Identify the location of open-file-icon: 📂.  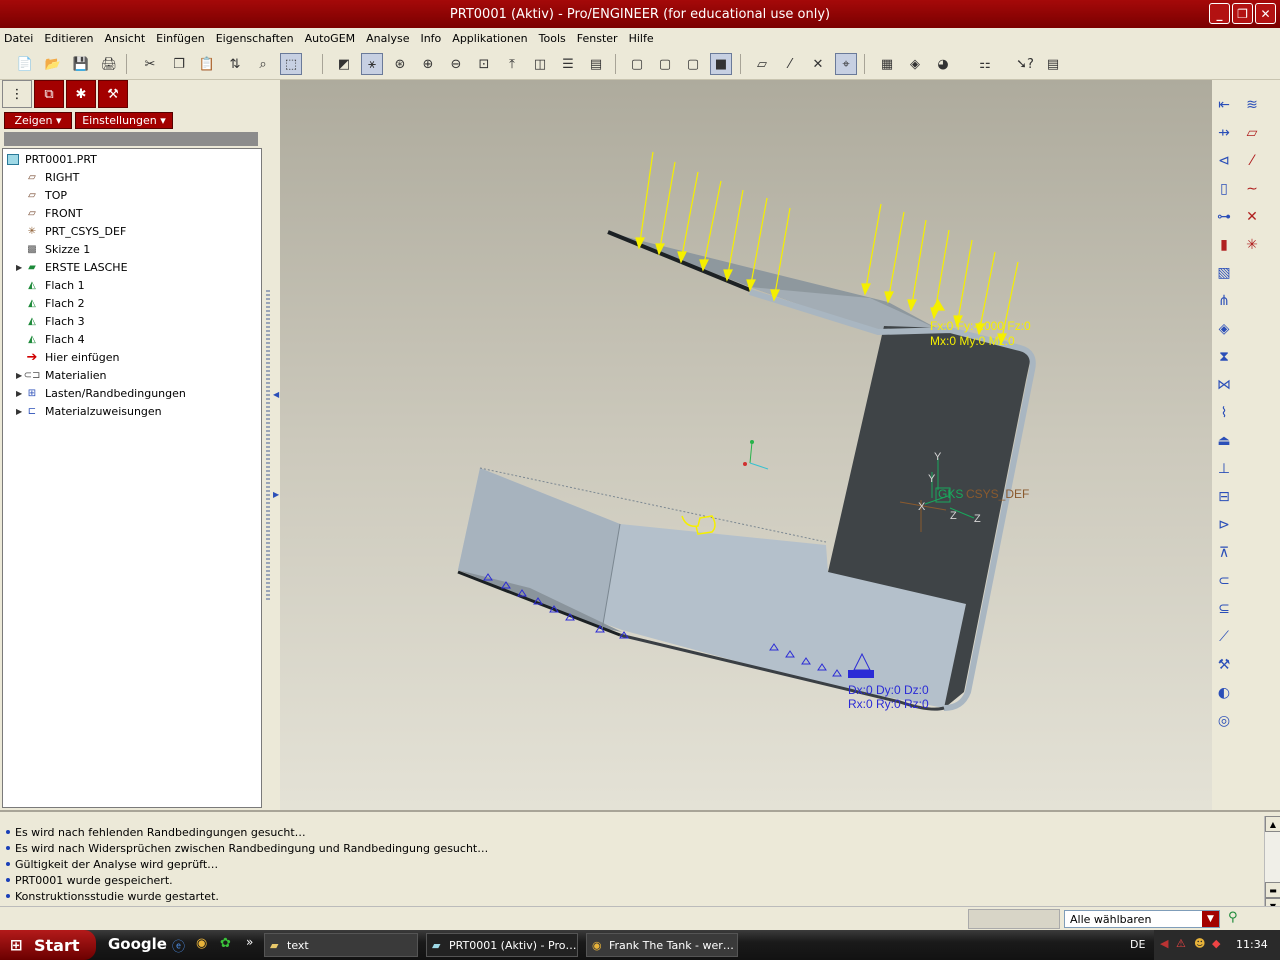
(53, 64).